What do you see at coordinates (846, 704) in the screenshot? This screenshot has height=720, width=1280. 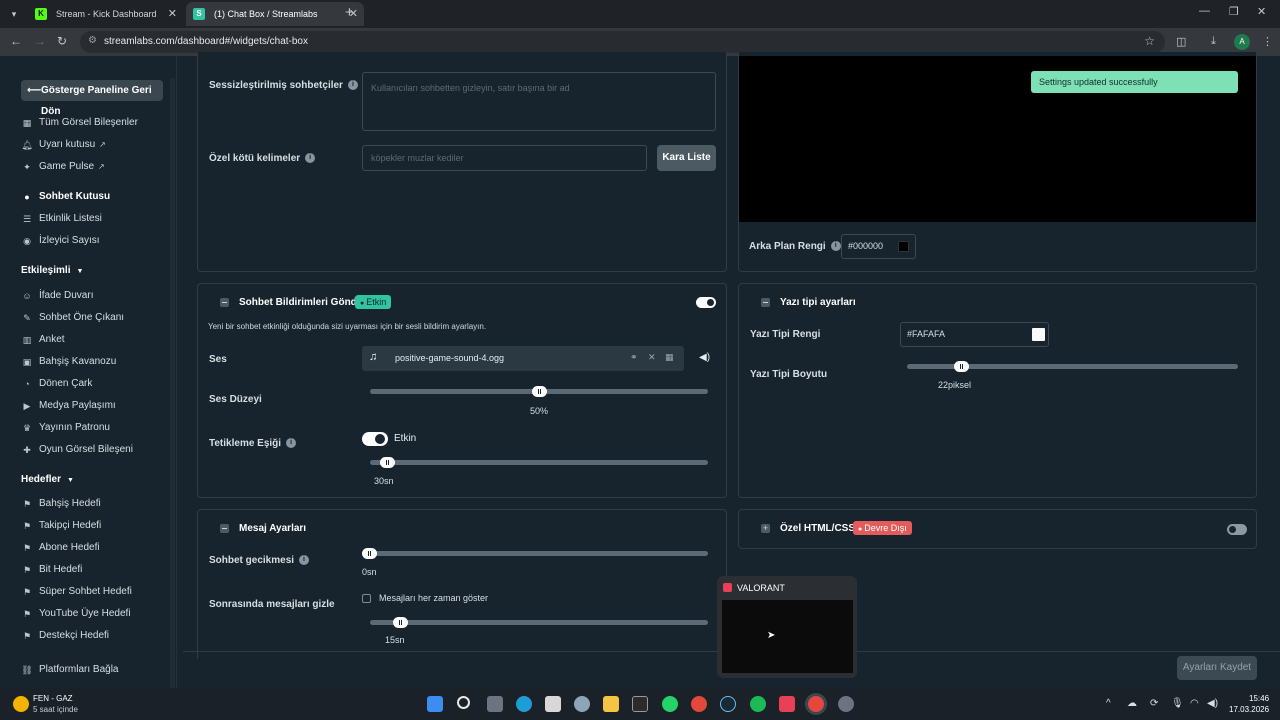 I see `app-icon` at bounding box center [846, 704].